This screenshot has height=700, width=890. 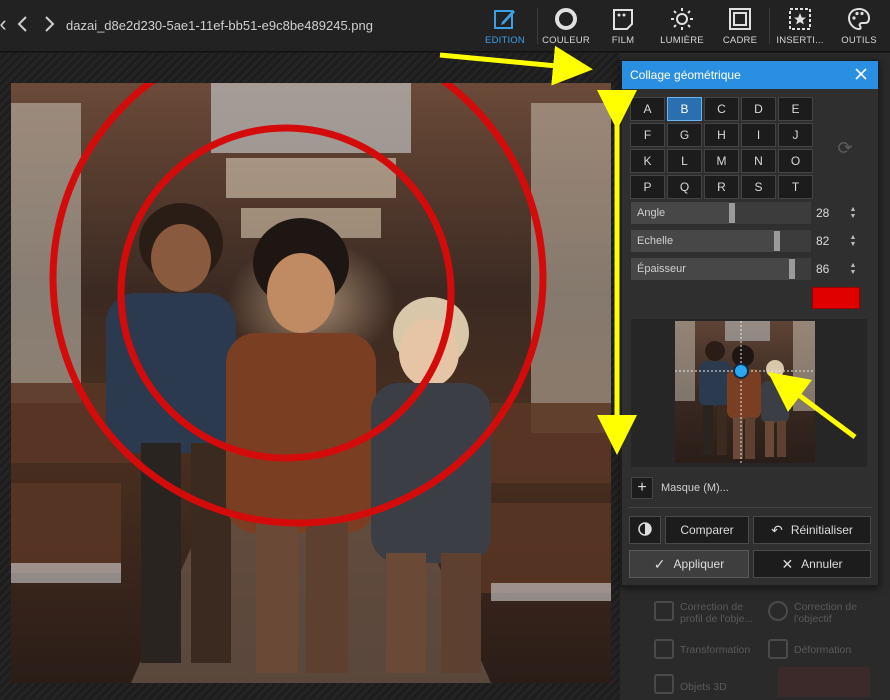 I want to click on close-icon: ✕, so click(x=787, y=564).